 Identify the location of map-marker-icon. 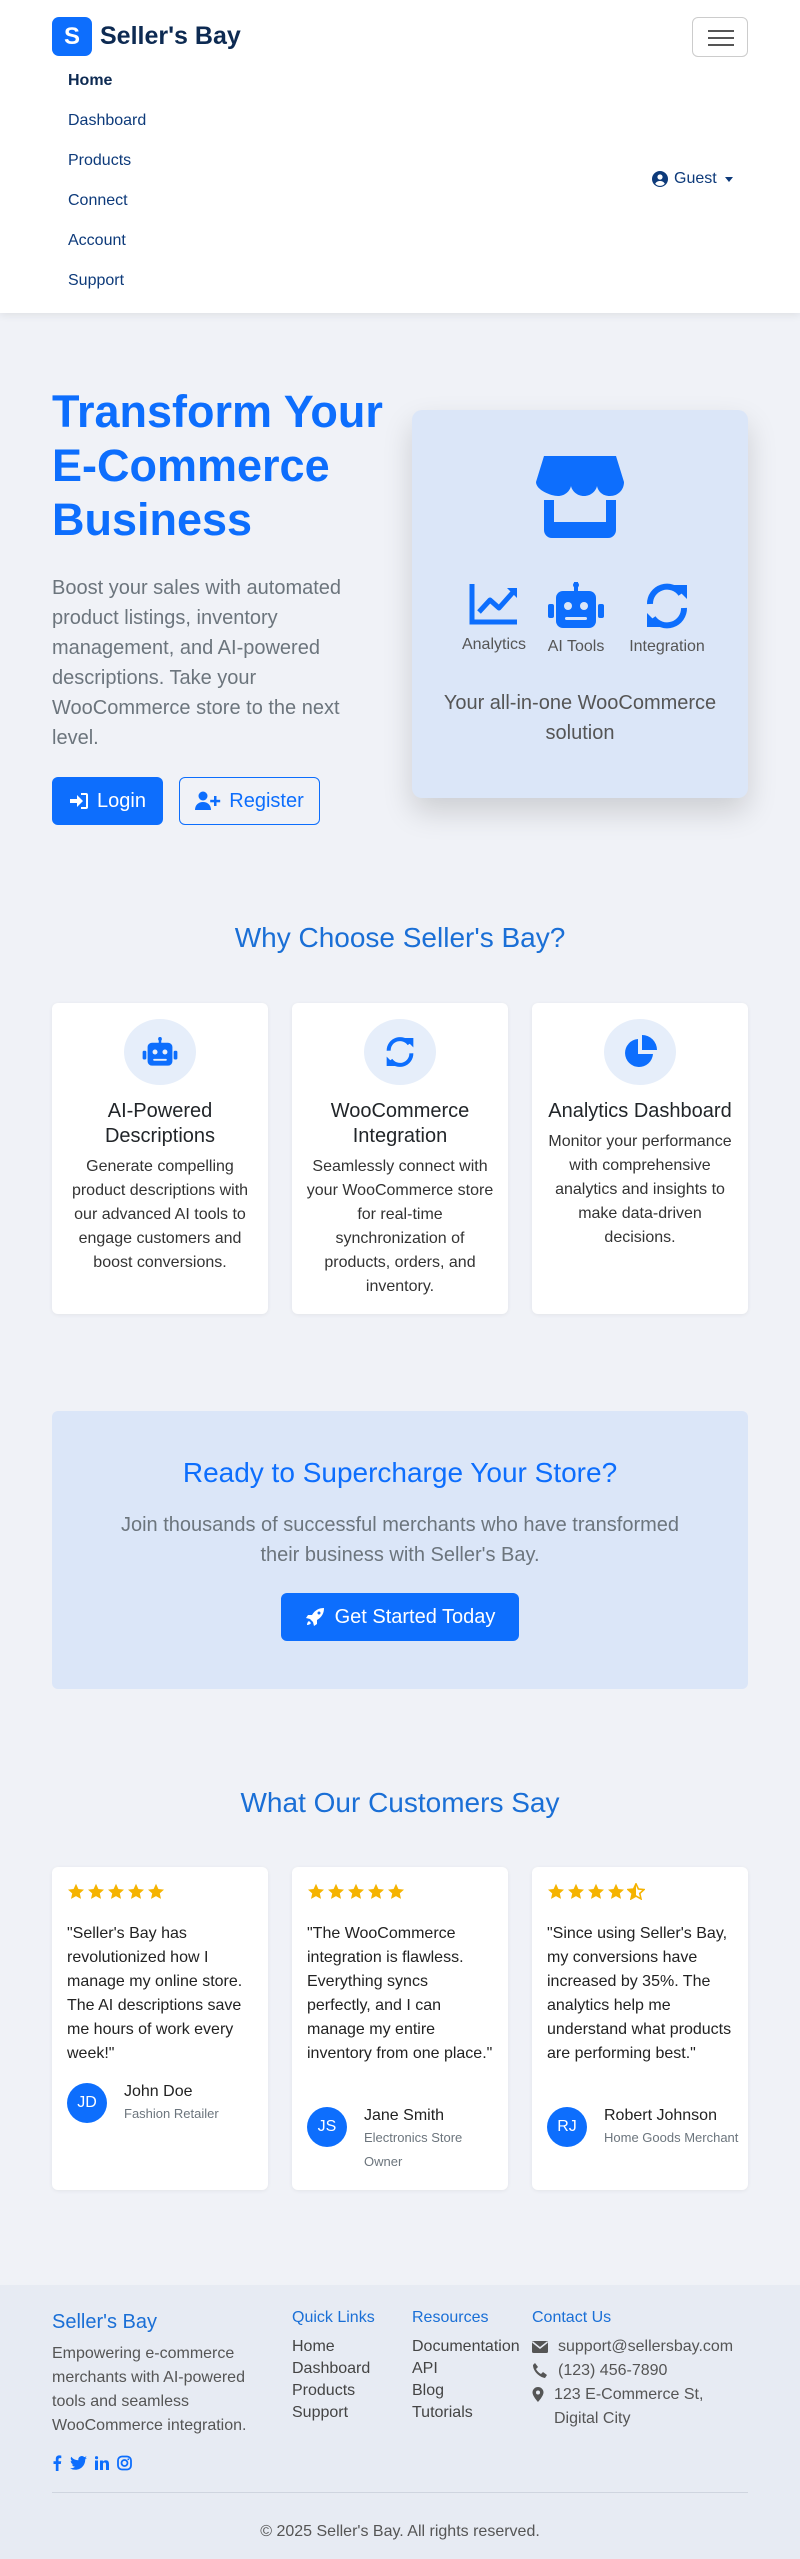
(538, 2394).